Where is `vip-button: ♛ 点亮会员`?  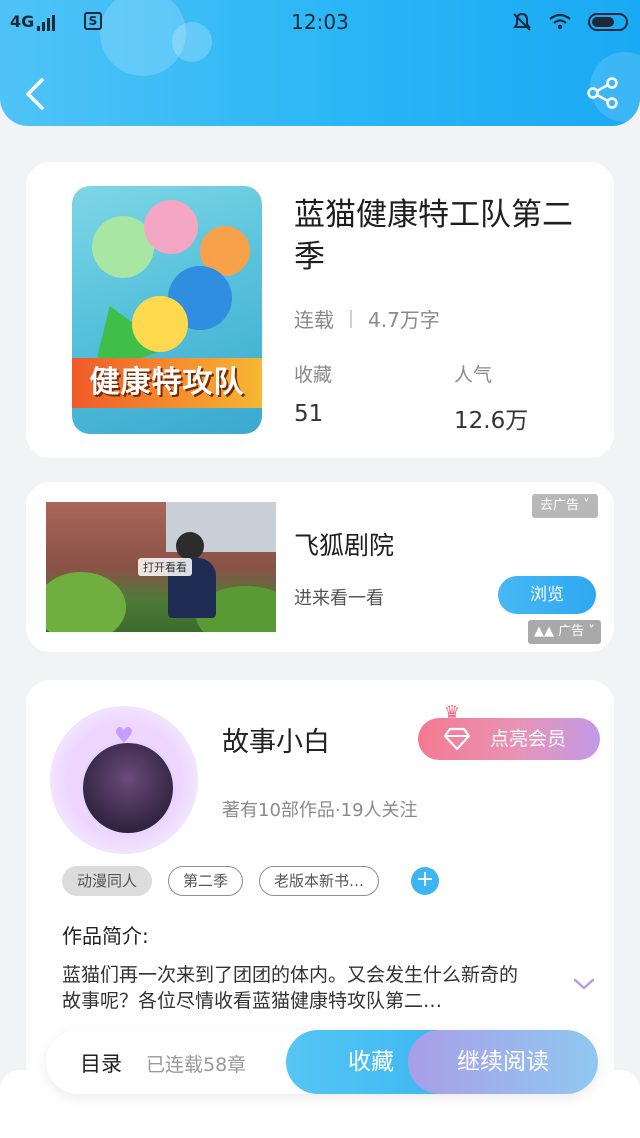 vip-button: ♛ 点亮会员 is located at coordinates (509, 731).